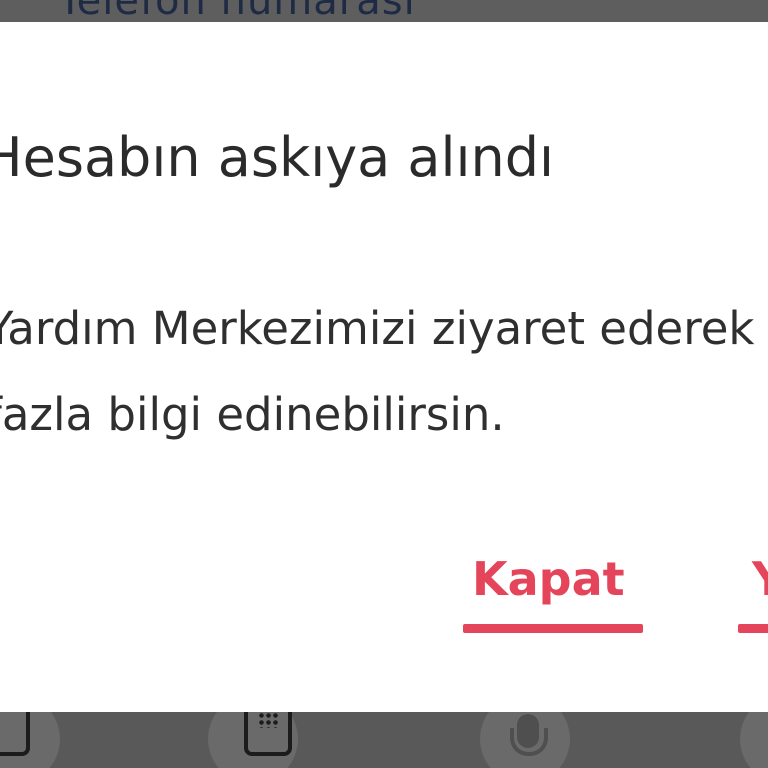 This screenshot has width=768, height=768. I want to click on dialog-title: Hesabın askıya alındı, so click(277, 157).